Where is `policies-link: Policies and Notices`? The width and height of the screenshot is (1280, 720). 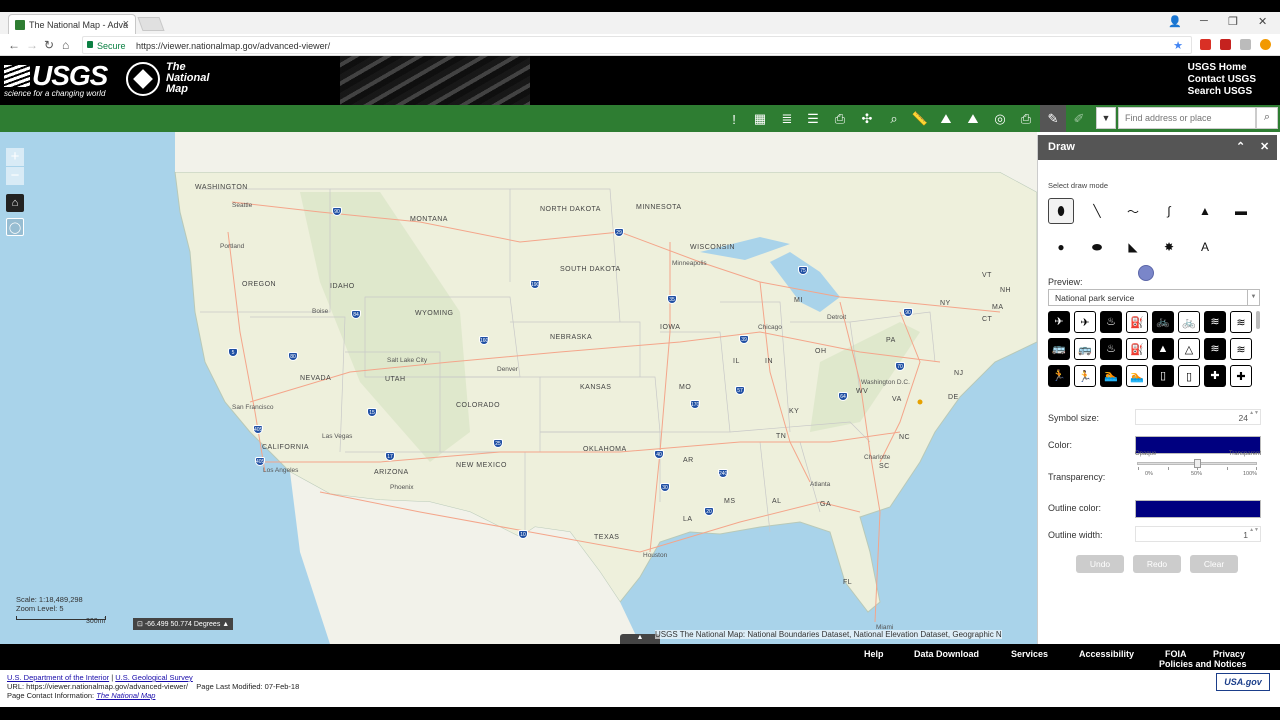 policies-link: Policies and Notices is located at coordinates (1203, 664).